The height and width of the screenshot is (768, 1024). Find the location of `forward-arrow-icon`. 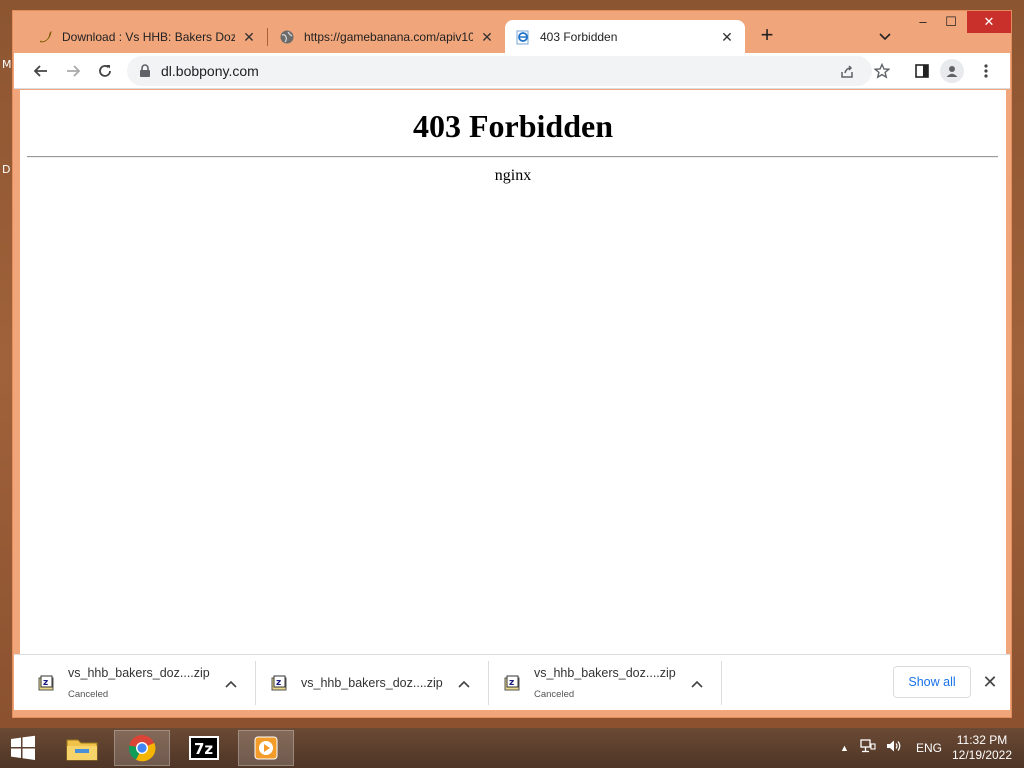

forward-arrow-icon is located at coordinates (73, 71).